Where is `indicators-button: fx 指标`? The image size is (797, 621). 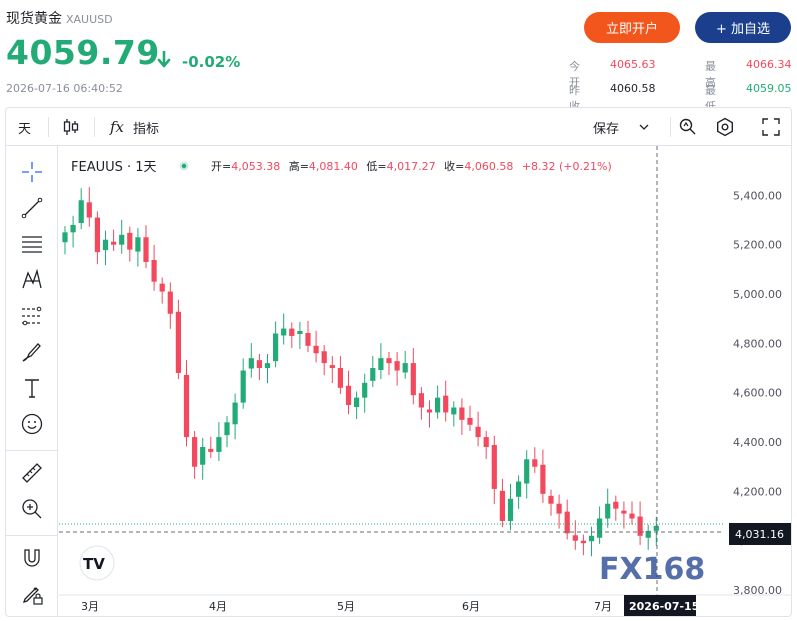 indicators-button: fx 指标 is located at coordinates (134, 127).